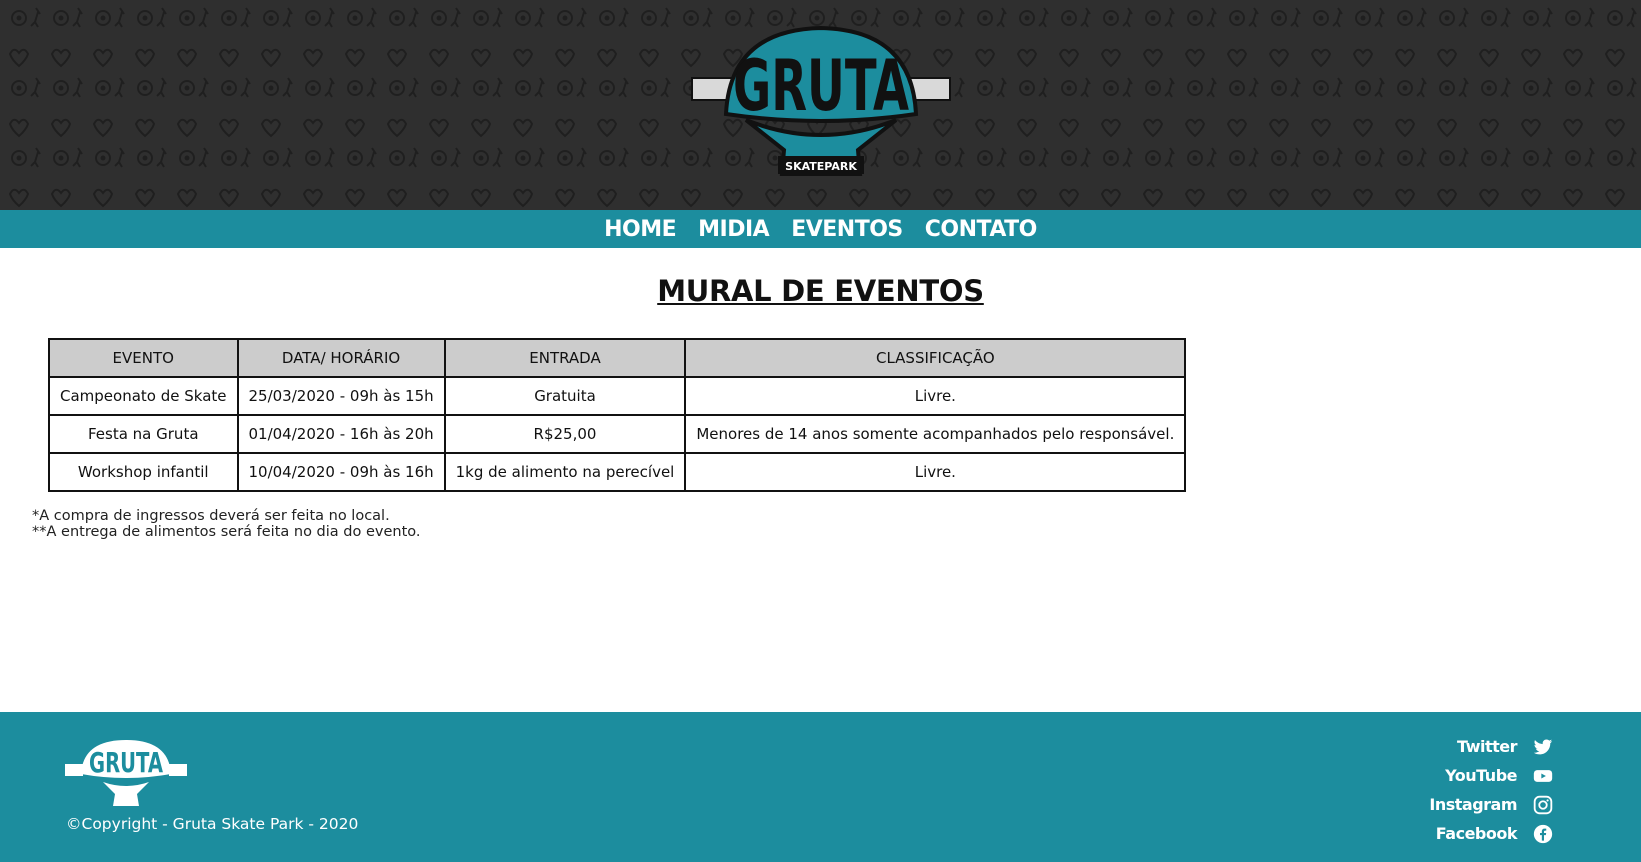 The image size is (1641, 862). What do you see at coordinates (126, 762) in the screenshot?
I see `footer-logo-text: GRUTA` at bounding box center [126, 762].